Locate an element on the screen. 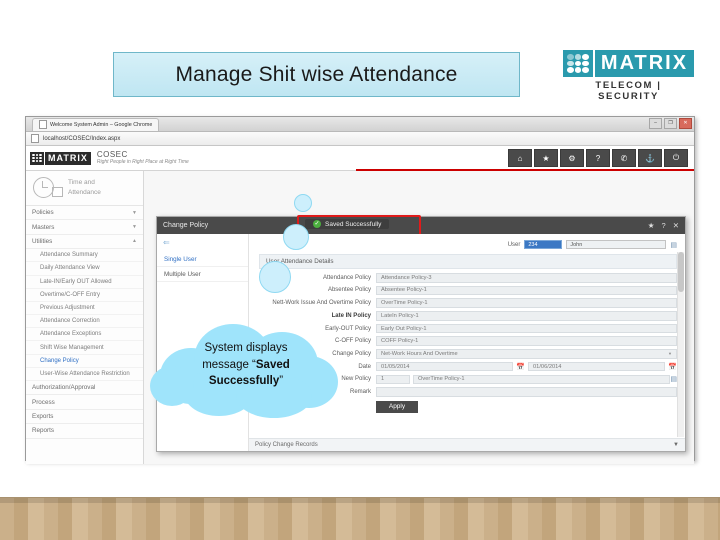  chevron-down-icon: ▼ is located at coordinates (134, 212).